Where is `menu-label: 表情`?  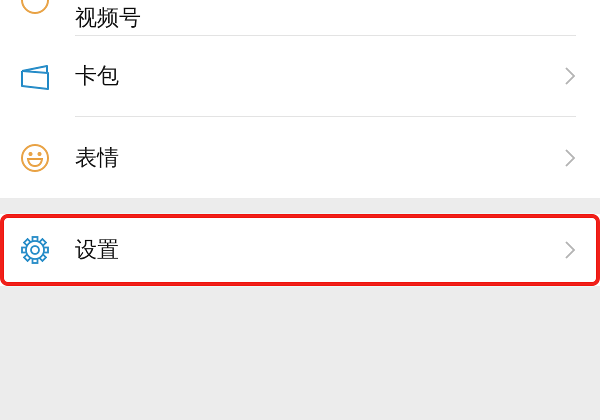
menu-label: 表情 is located at coordinates (97, 158).